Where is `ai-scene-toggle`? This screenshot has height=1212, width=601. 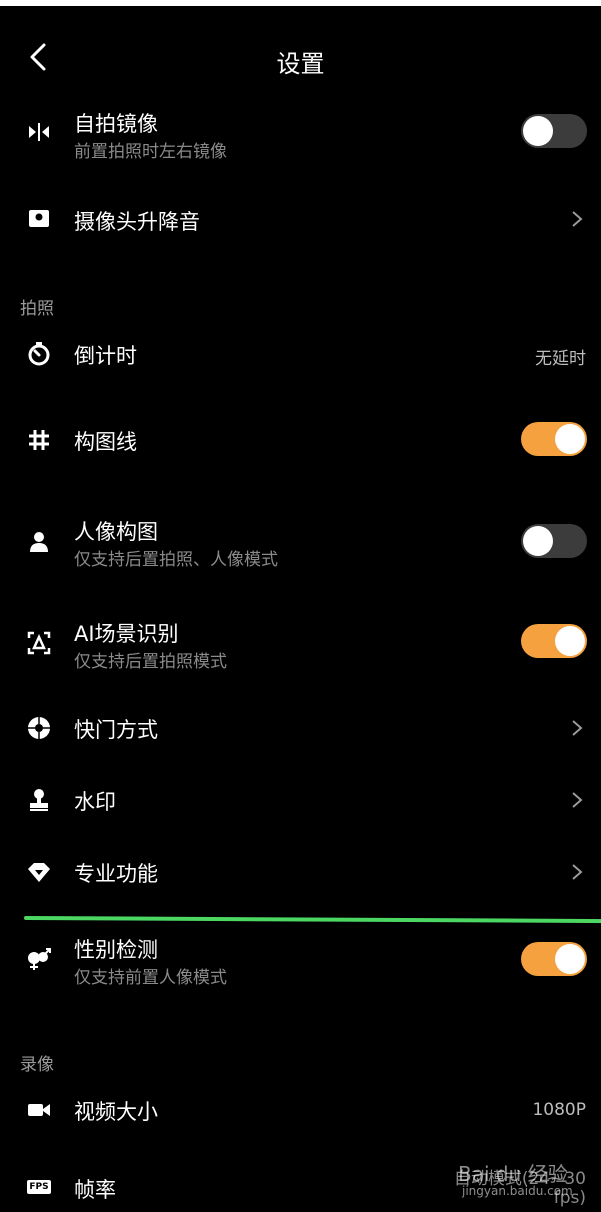 ai-scene-toggle is located at coordinates (554, 641).